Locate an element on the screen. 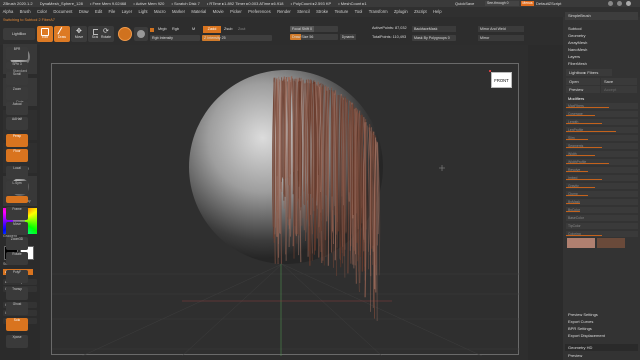  close-icon is located at coordinates (628, 3).